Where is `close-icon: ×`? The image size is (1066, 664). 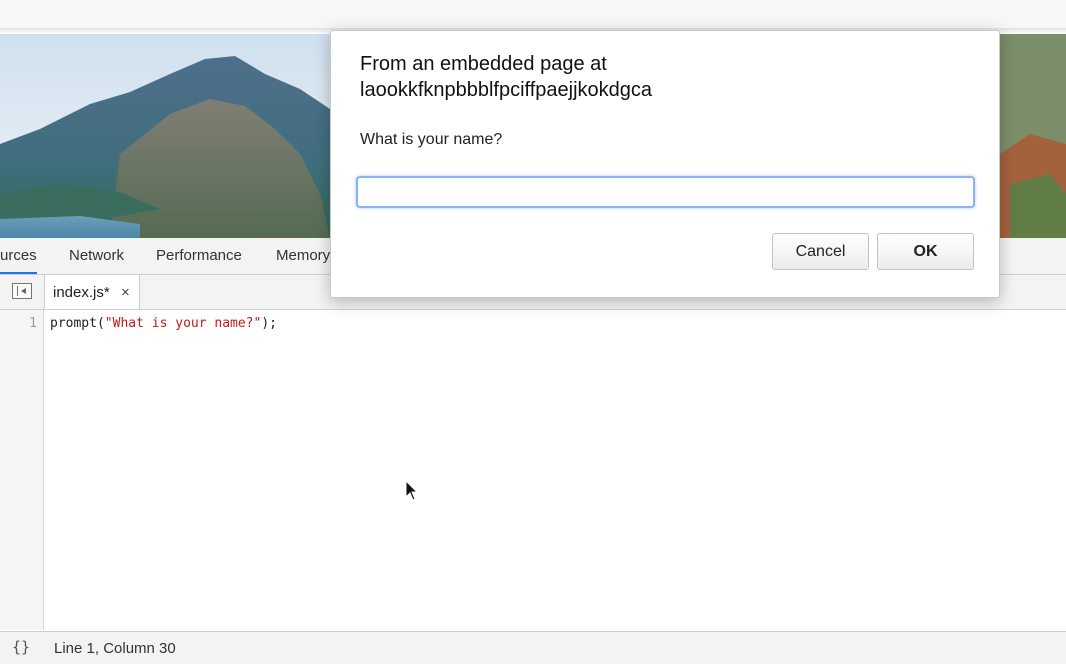
close-icon: × is located at coordinates (125, 292).